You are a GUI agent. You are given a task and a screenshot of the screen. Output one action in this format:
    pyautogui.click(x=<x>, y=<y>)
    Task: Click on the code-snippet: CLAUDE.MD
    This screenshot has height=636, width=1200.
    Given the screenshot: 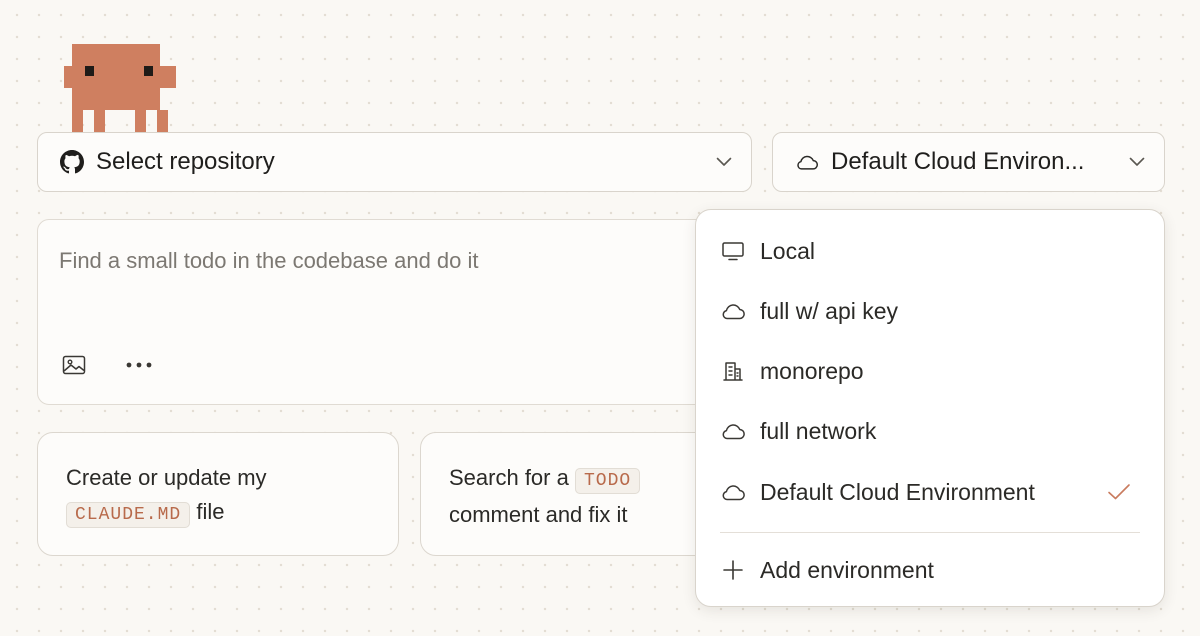 What is the action you would take?
    pyautogui.click(x=128, y=515)
    